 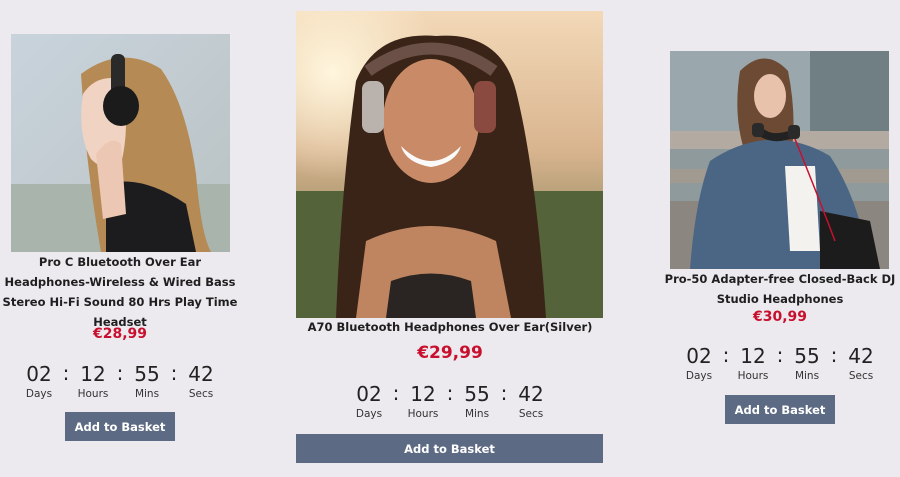 I want to click on countdown-timer-2: 02 Days : 12 Hours : 55 Mins : 42 Secs, so click(x=450, y=401).